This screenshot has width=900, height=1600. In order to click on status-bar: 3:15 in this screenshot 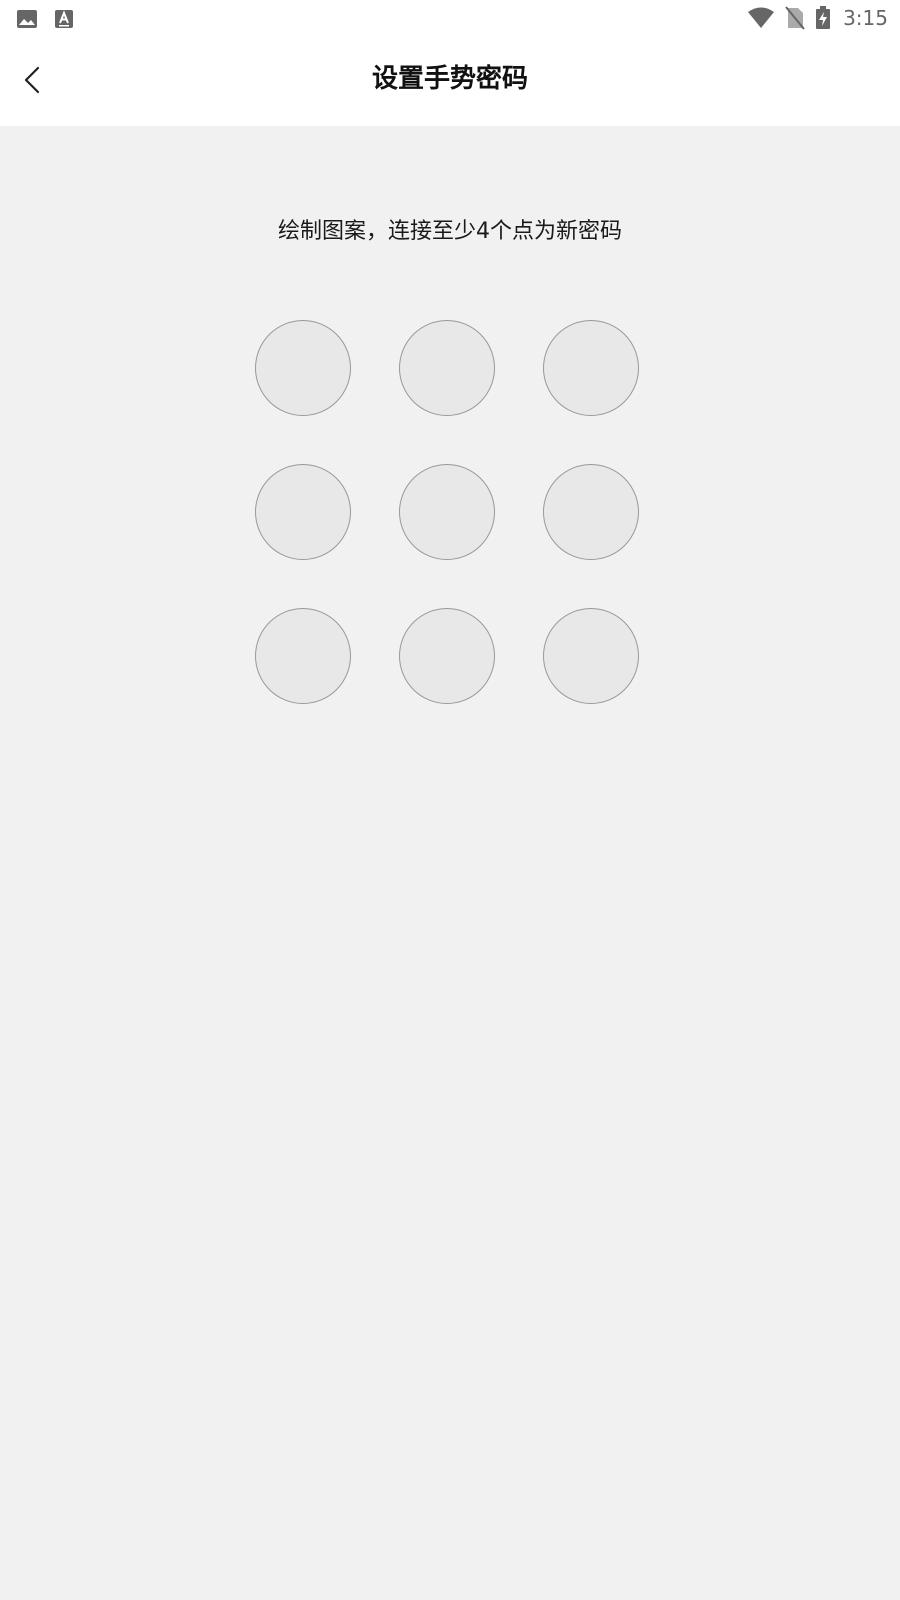, I will do `click(450, 18)`.